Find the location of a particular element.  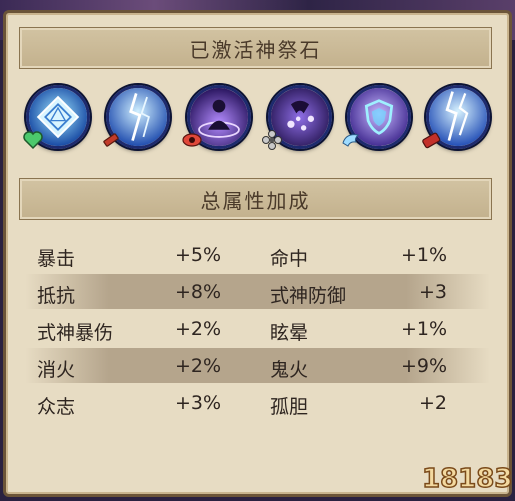

stat-label: 命中 is located at coordinates (289, 259).